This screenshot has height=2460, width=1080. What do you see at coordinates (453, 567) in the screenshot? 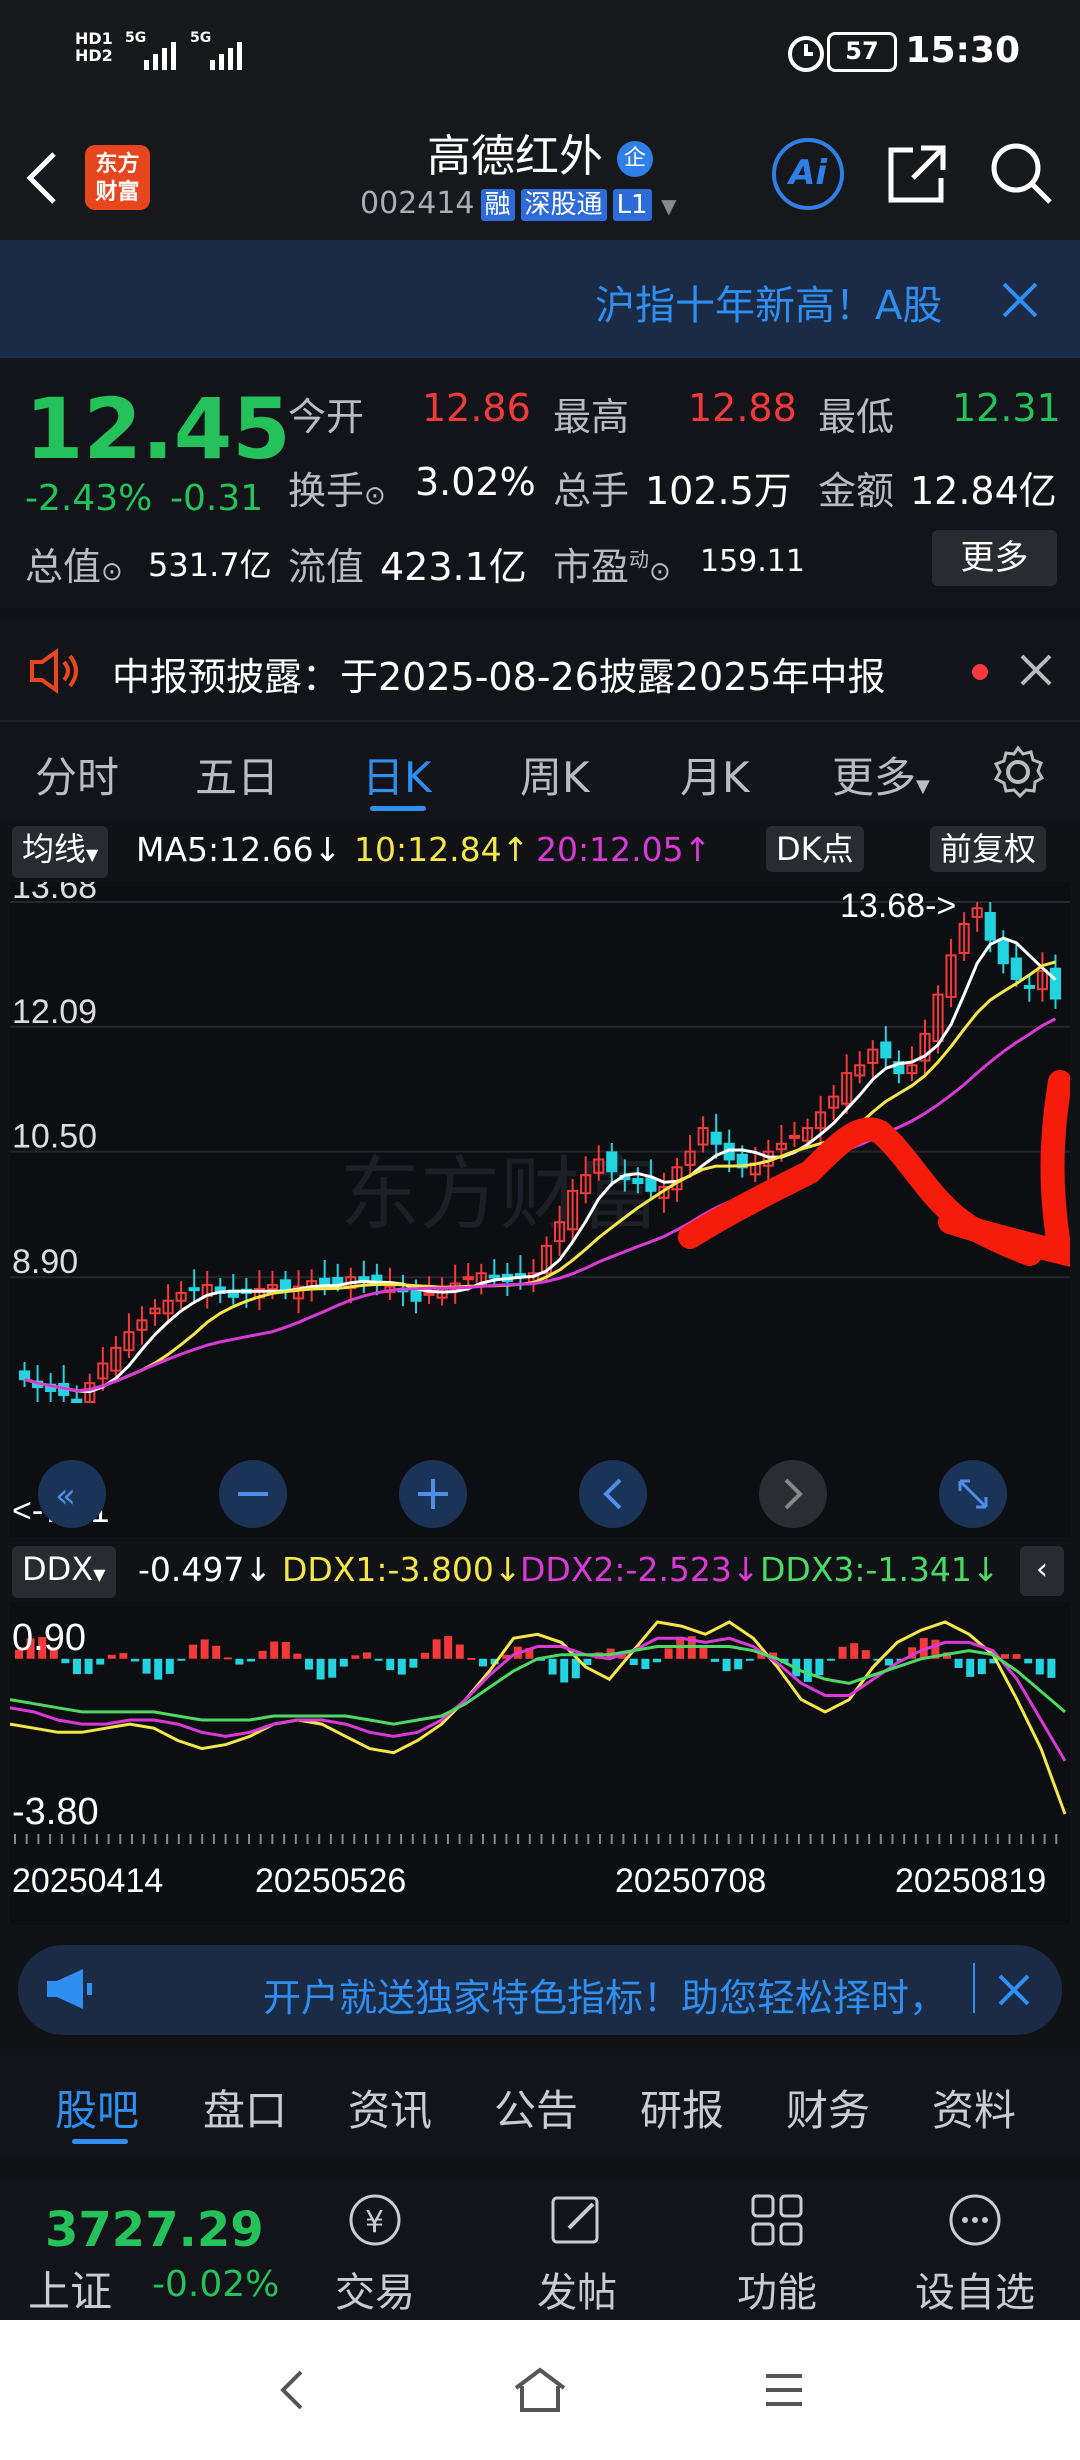
I see `float-value: 423.1亿` at bounding box center [453, 567].